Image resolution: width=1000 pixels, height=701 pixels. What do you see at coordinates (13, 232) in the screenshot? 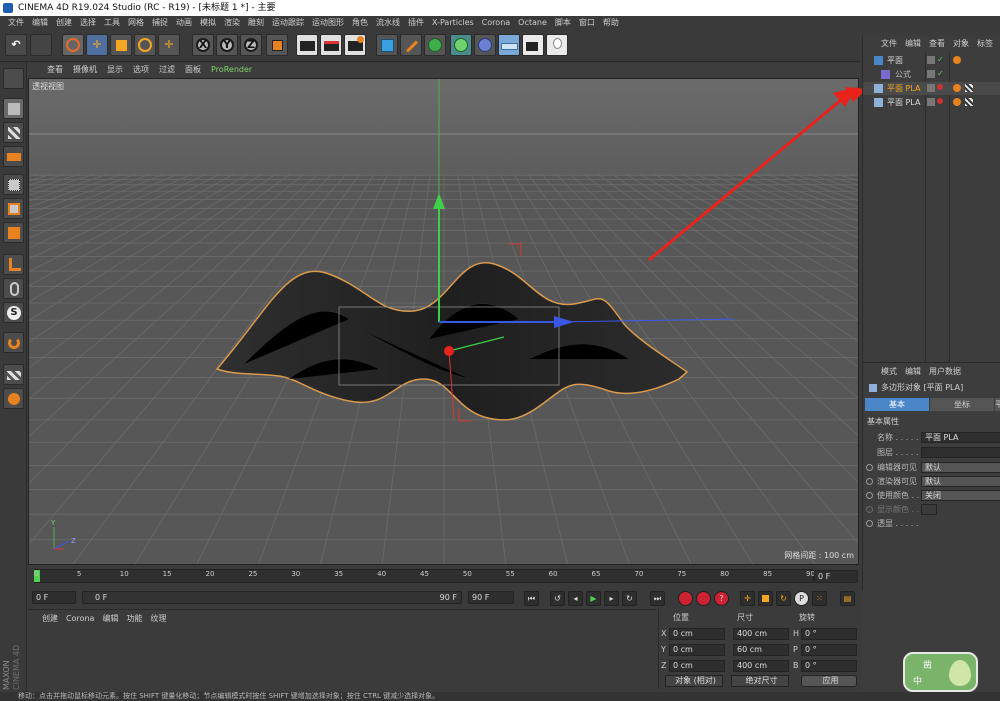
I see `polygons-mode-icon` at bounding box center [13, 232].